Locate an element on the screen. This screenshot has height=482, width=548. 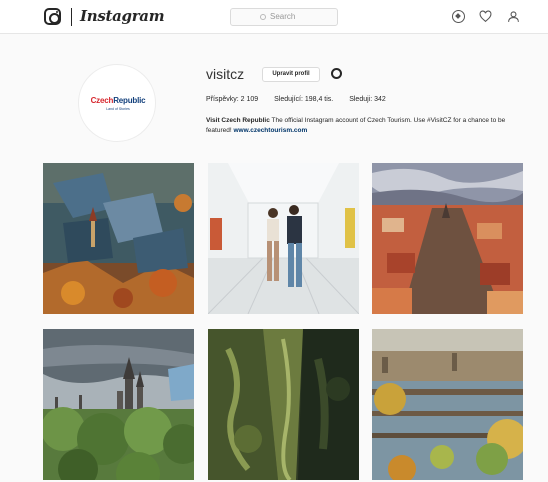
search-icon is located at coordinates (263, 17).